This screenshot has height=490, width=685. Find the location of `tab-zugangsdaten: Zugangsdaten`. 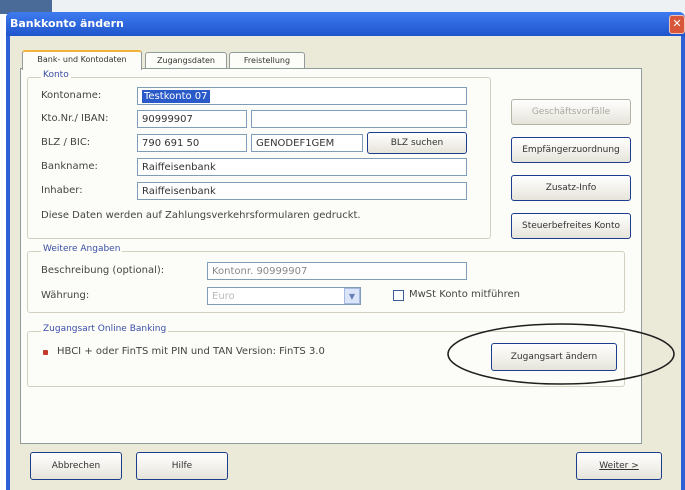

tab-zugangsdaten: Zugangsdaten is located at coordinates (186, 60).